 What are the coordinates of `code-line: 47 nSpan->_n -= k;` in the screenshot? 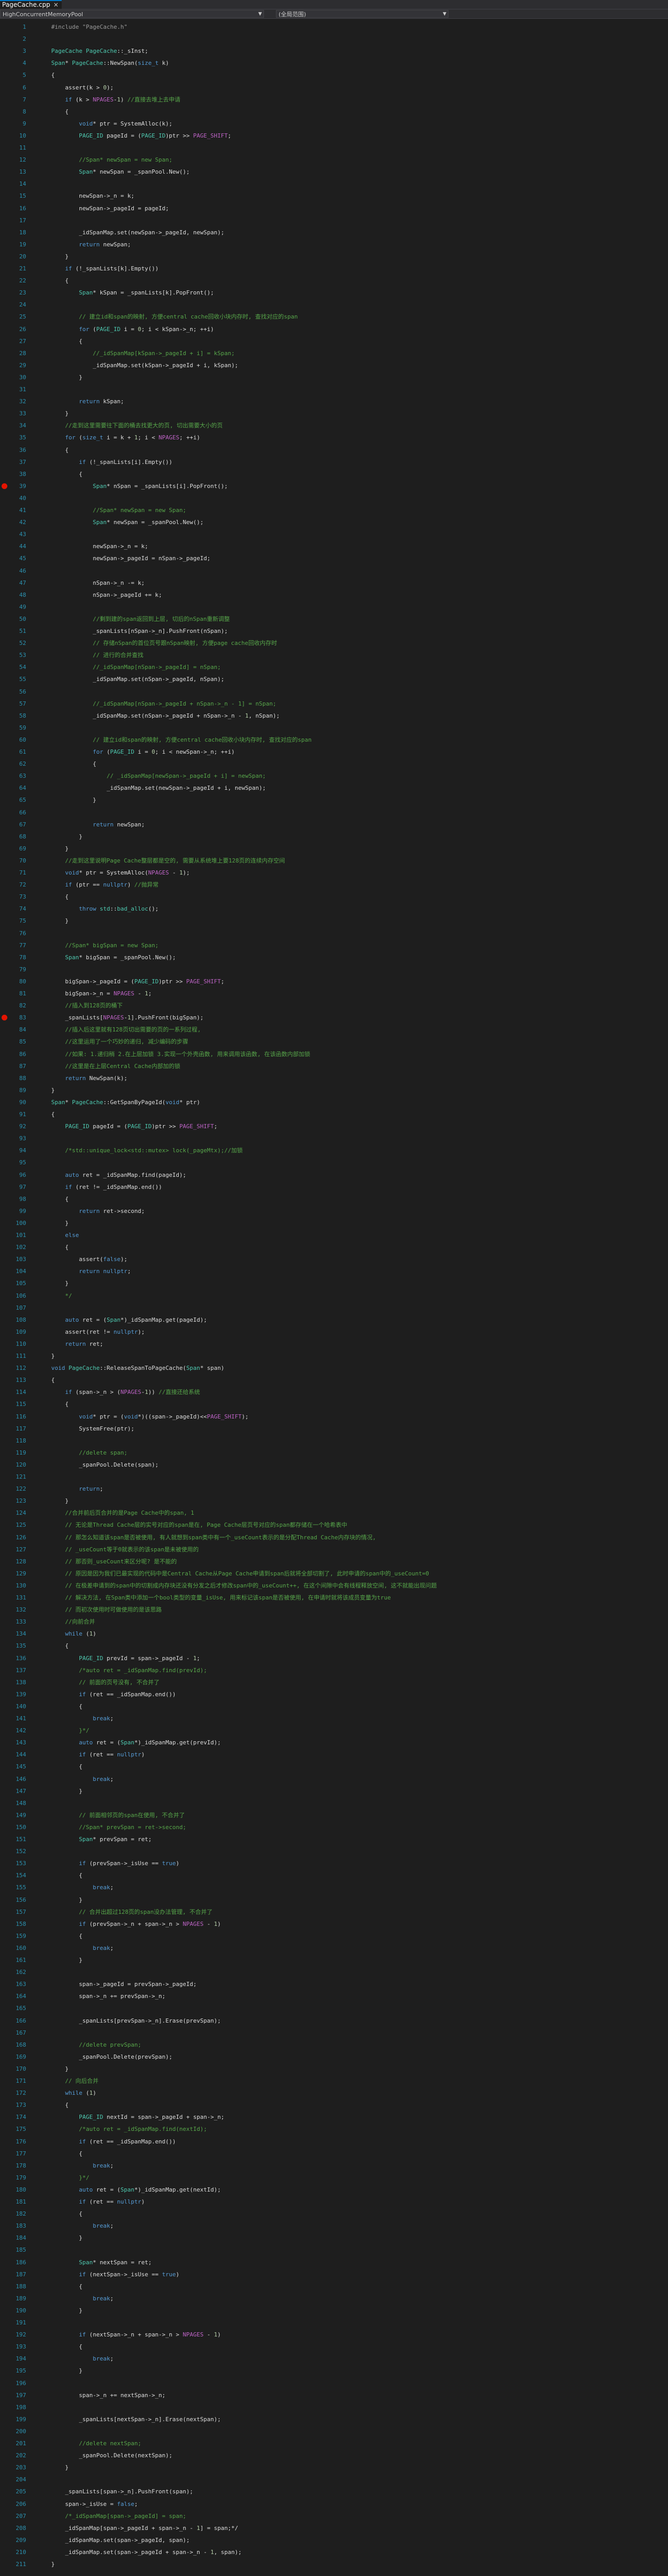 It's located at (334, 583).